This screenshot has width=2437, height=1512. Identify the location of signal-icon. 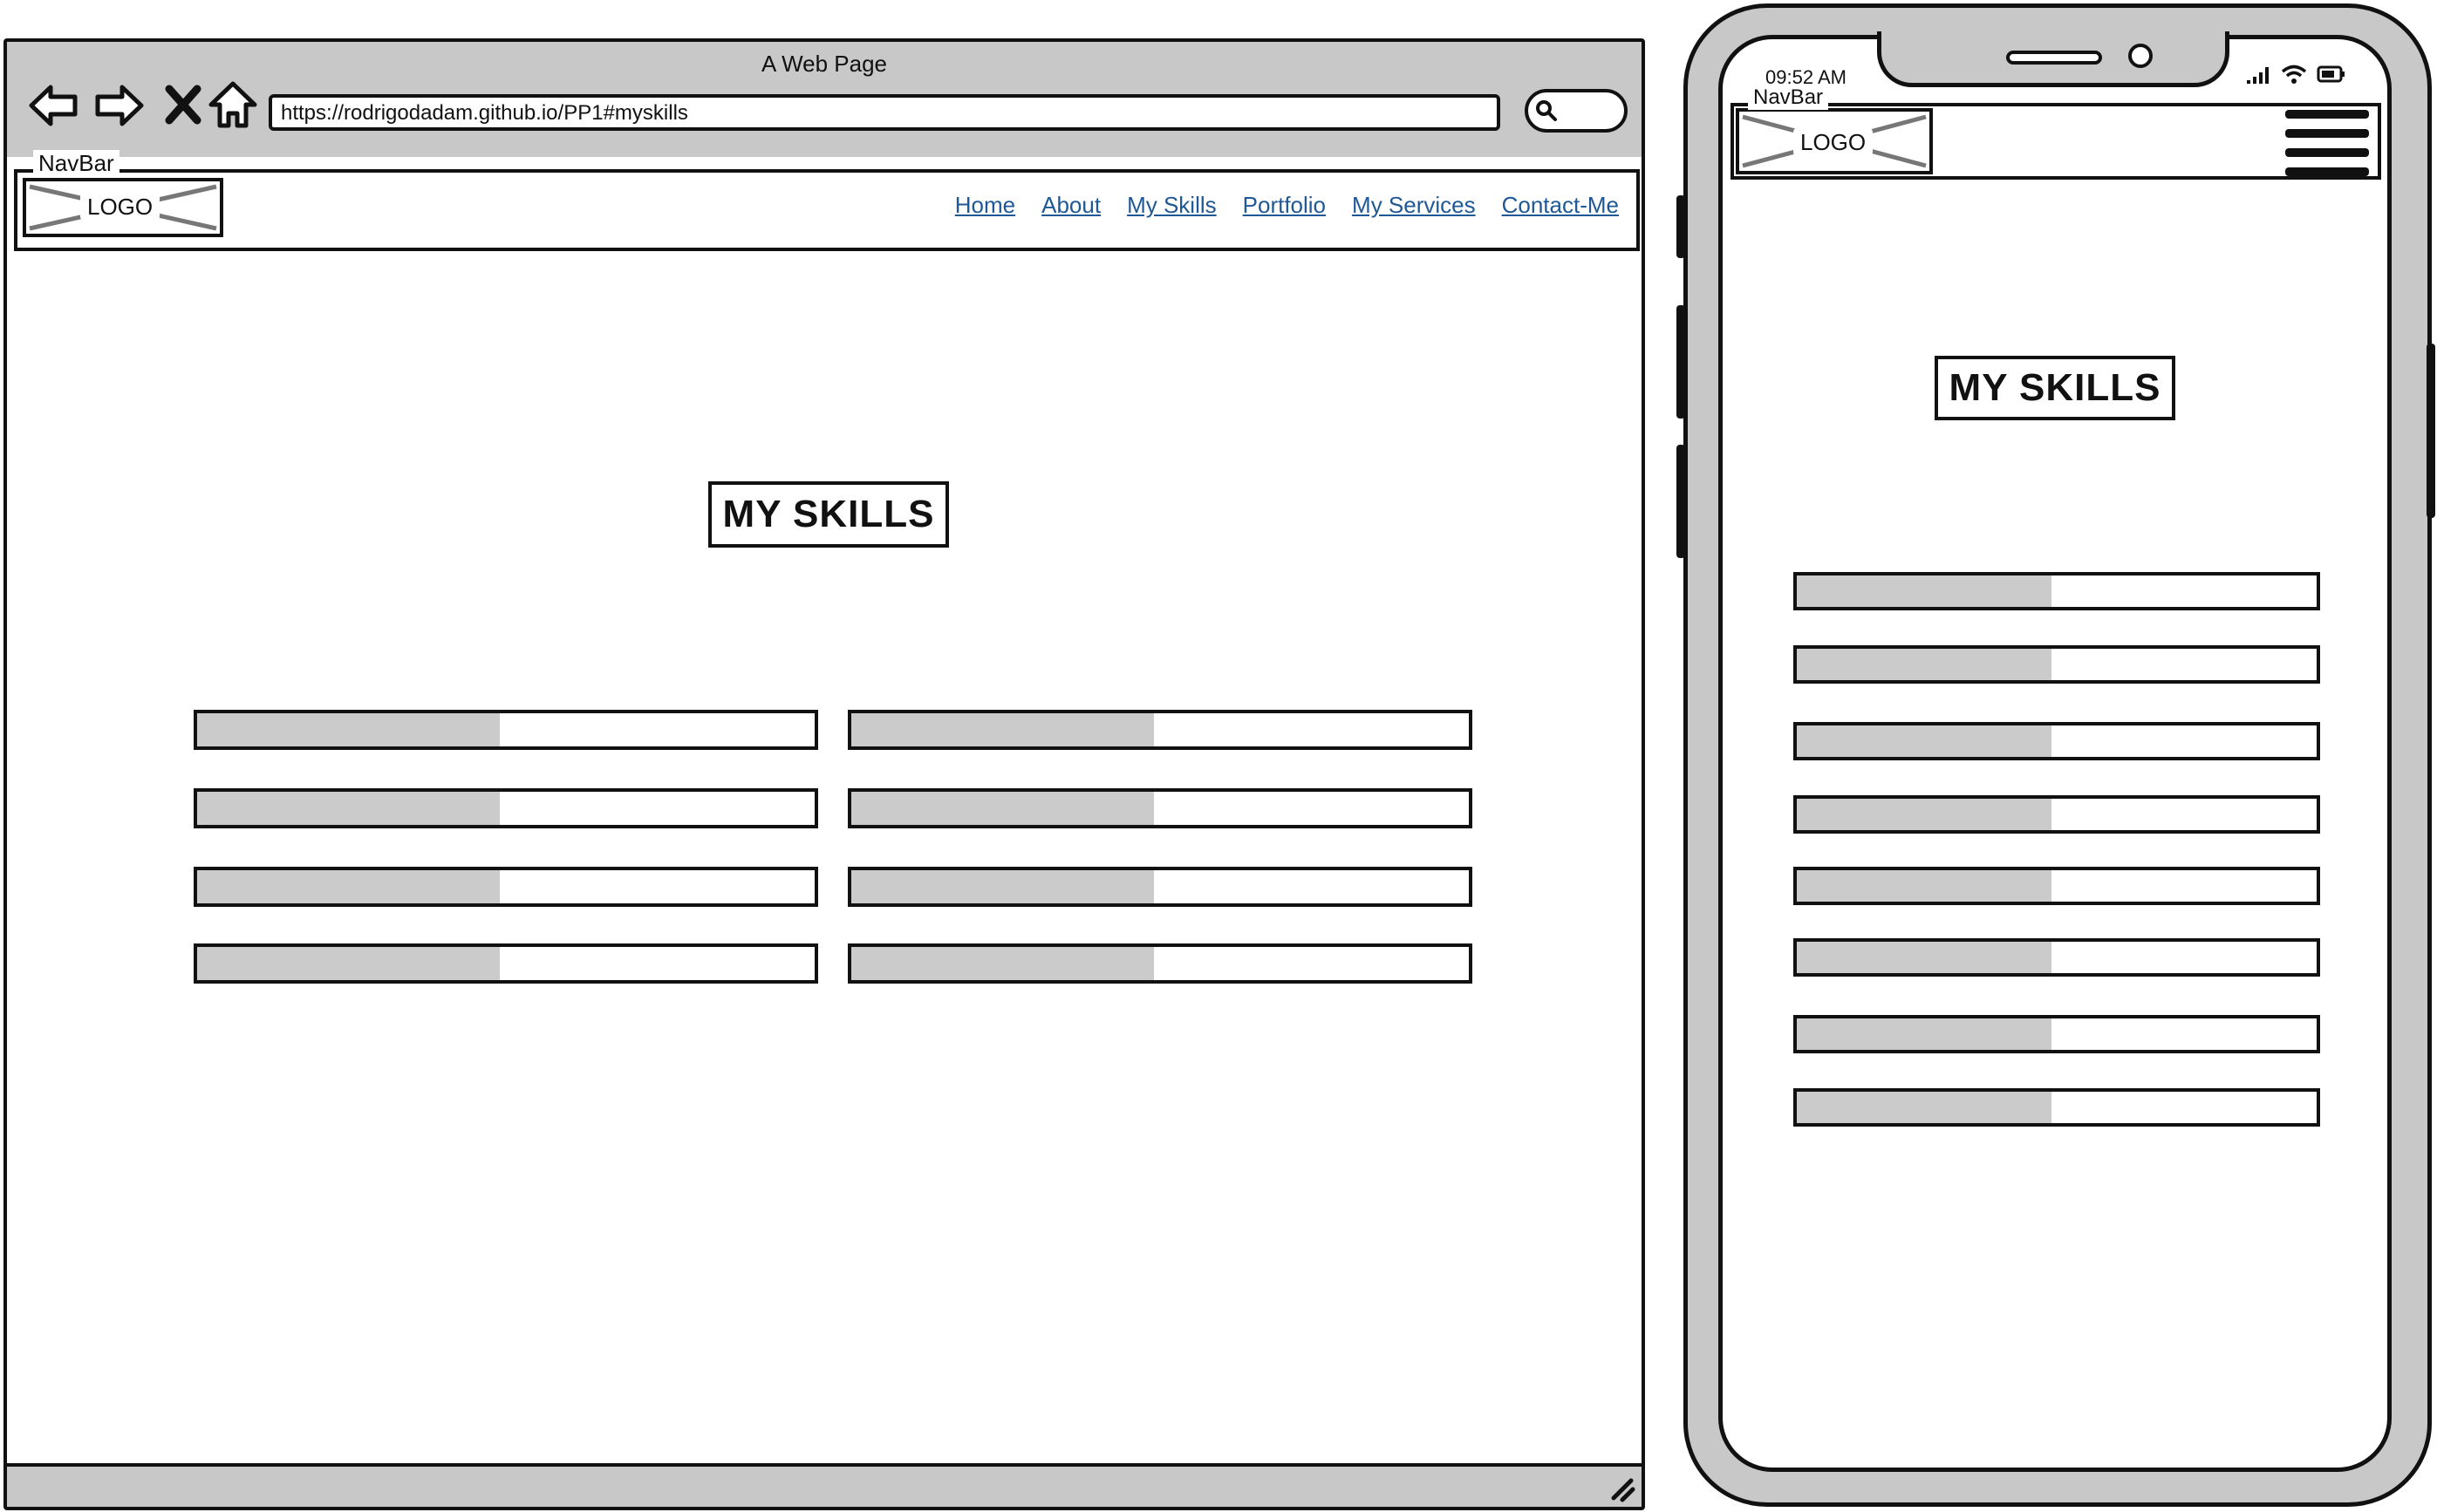
(2258, 75).